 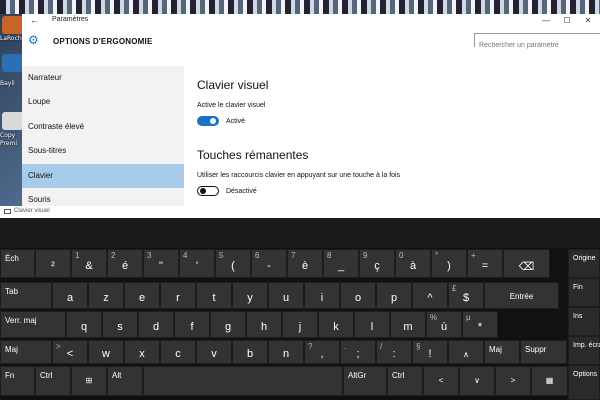 I want to click on key-é: 2é, so click(x=125, y=263).